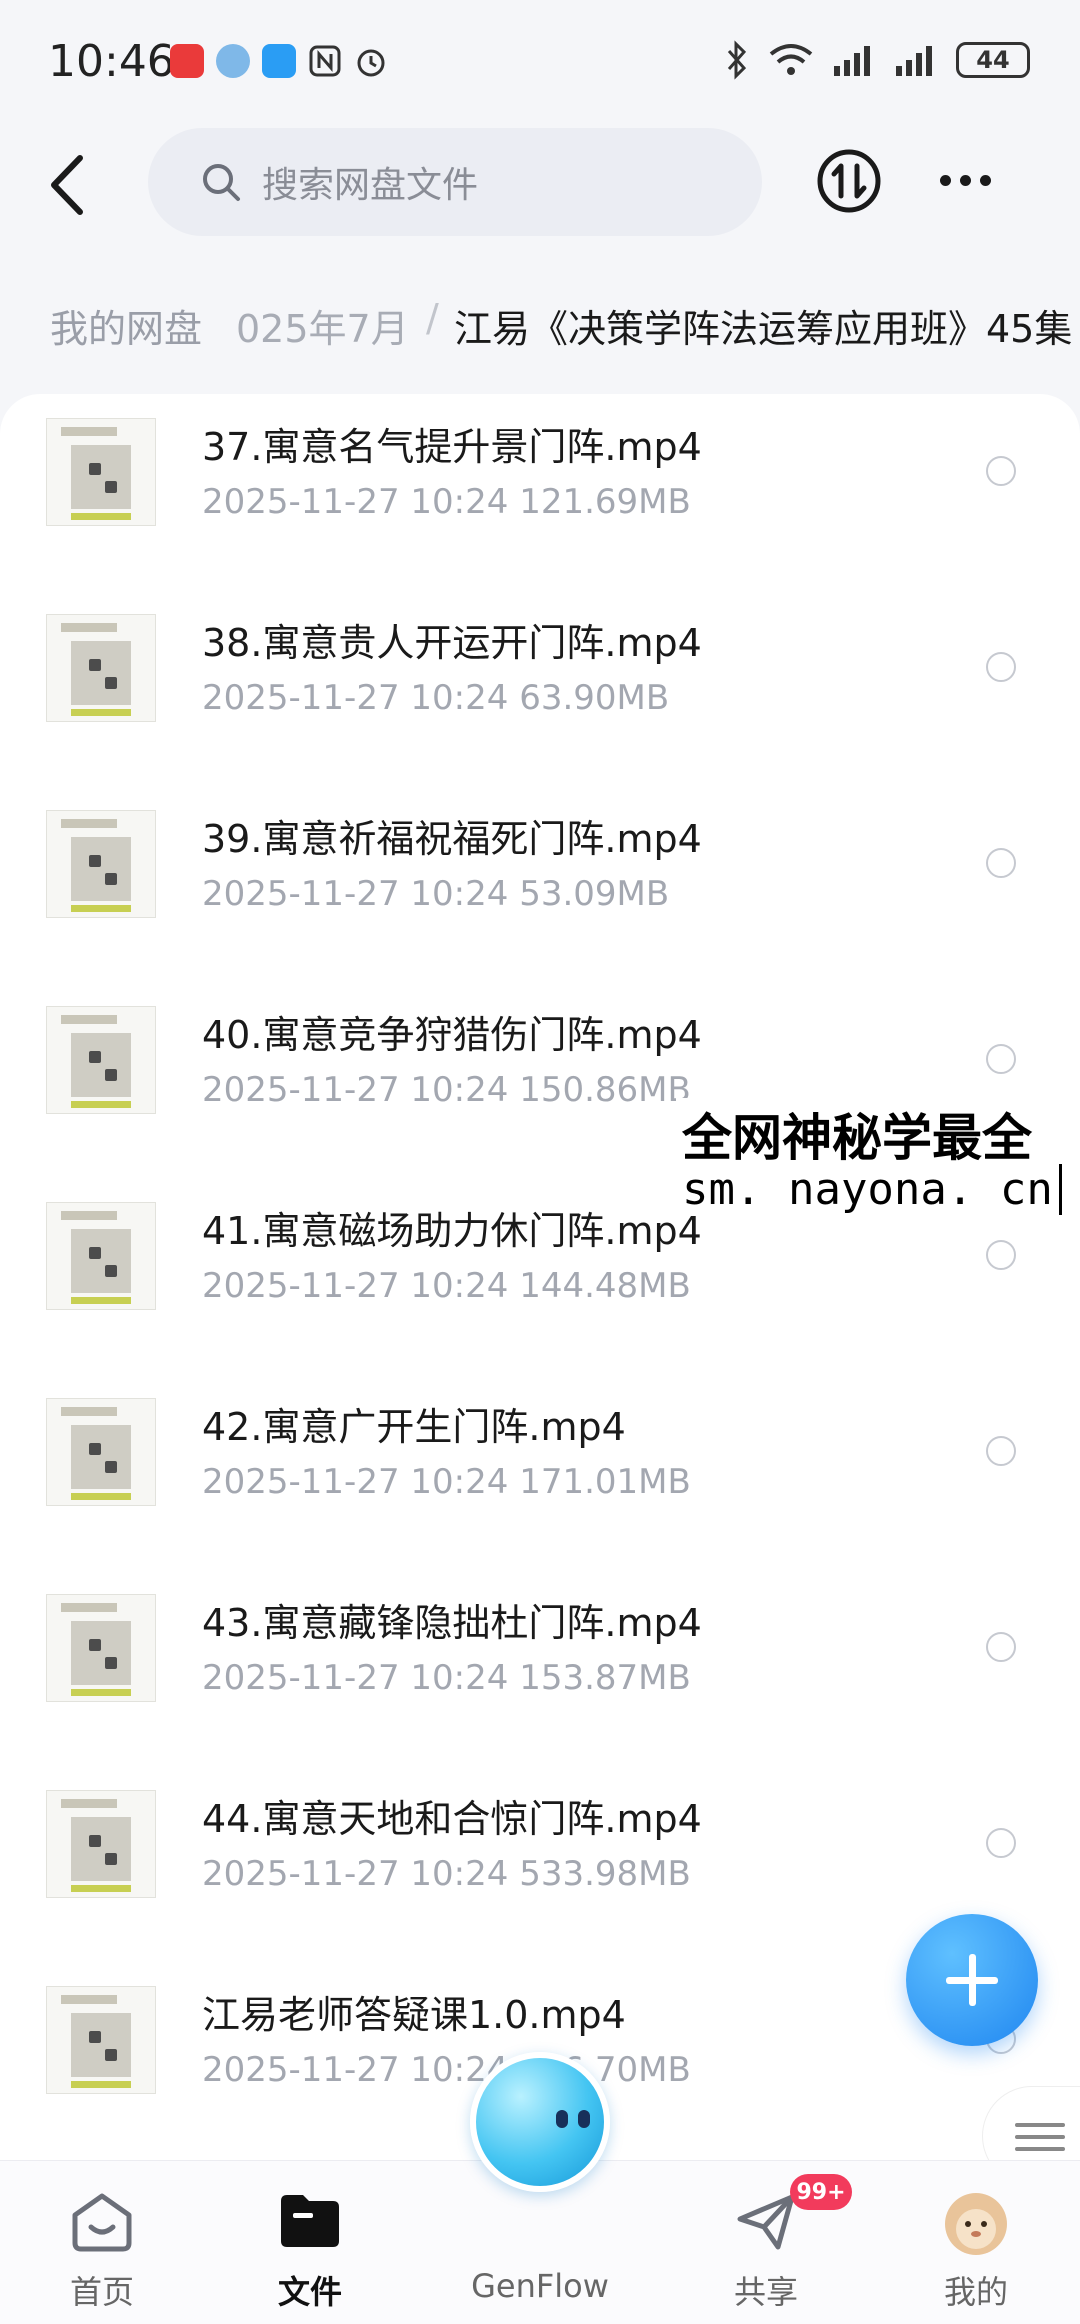  I want to click on cloud-app-notification-icon, so click(233, 61).